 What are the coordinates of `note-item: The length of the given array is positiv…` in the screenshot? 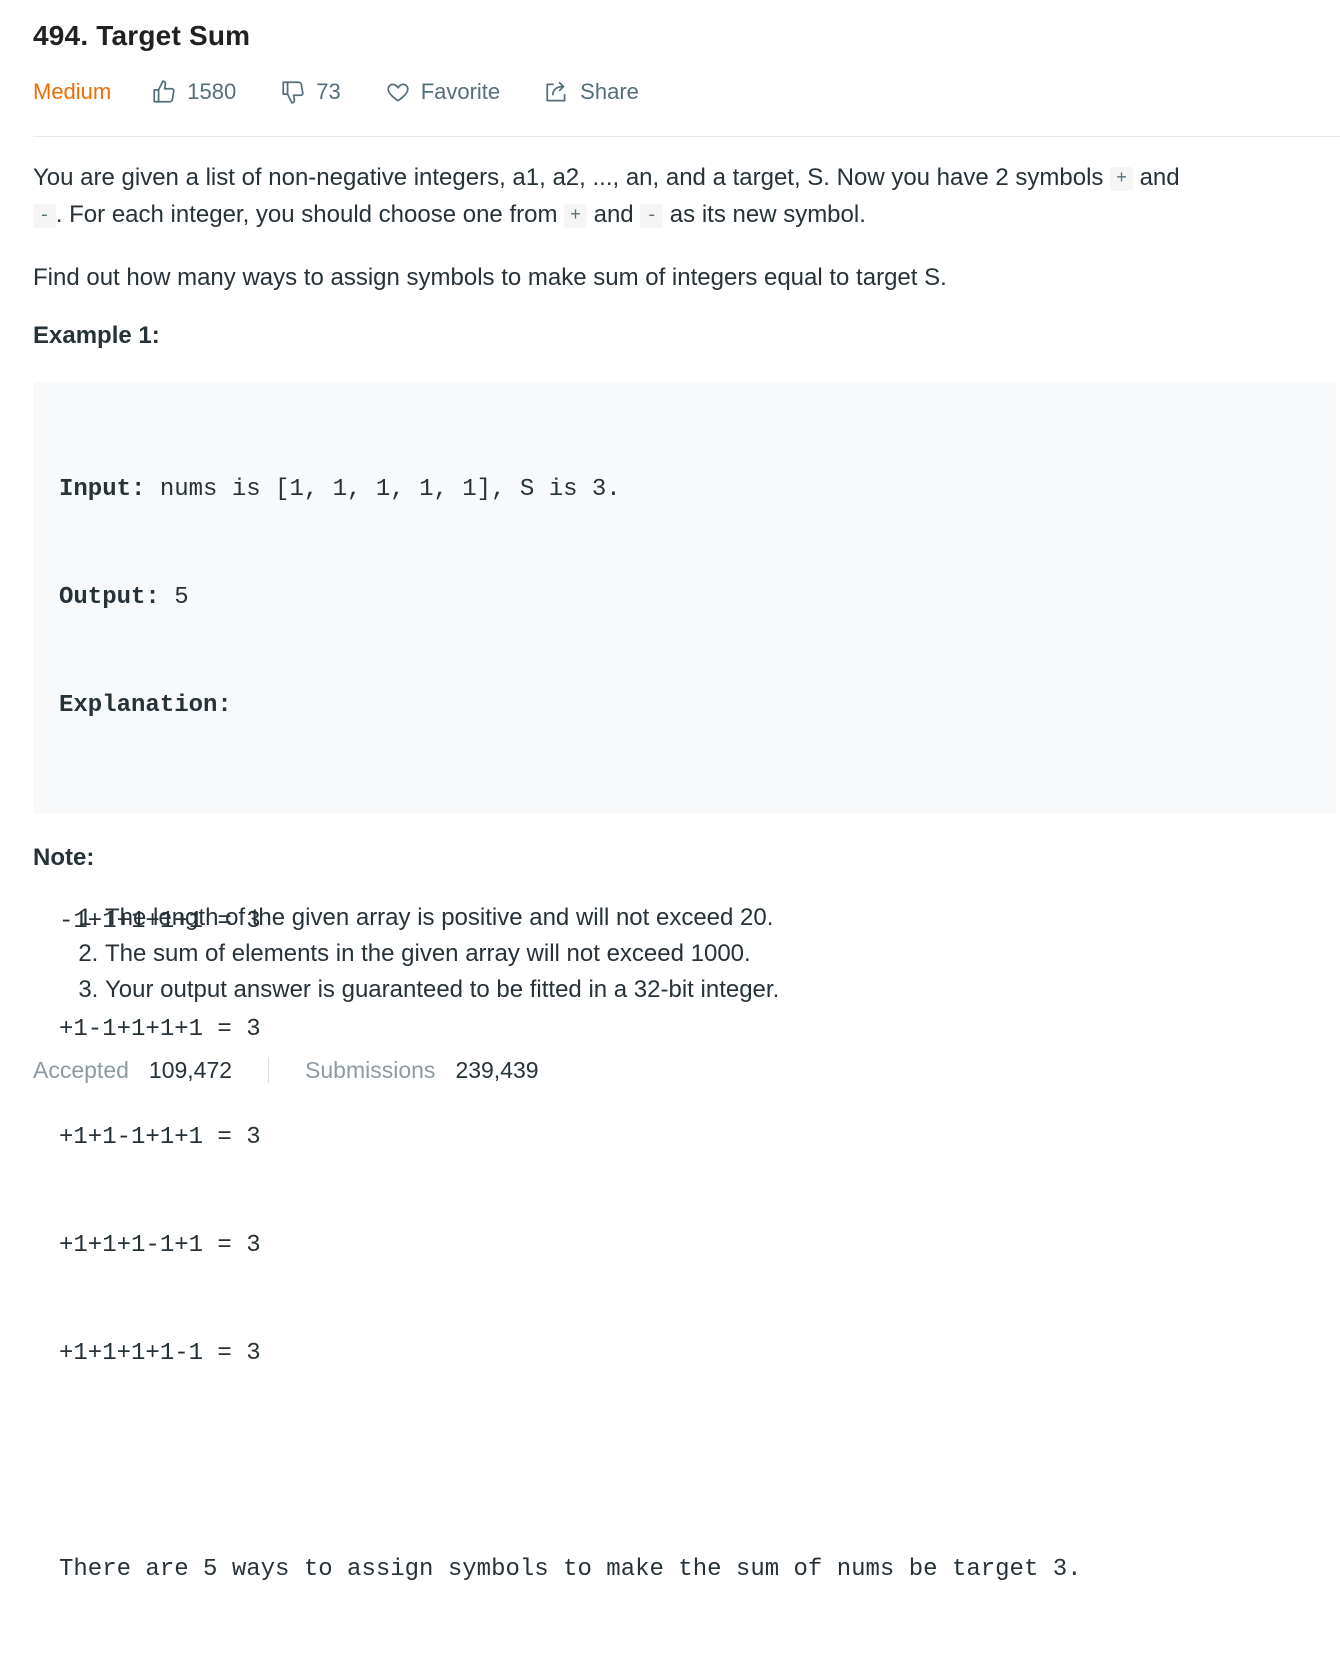 It's located at (442, 918).